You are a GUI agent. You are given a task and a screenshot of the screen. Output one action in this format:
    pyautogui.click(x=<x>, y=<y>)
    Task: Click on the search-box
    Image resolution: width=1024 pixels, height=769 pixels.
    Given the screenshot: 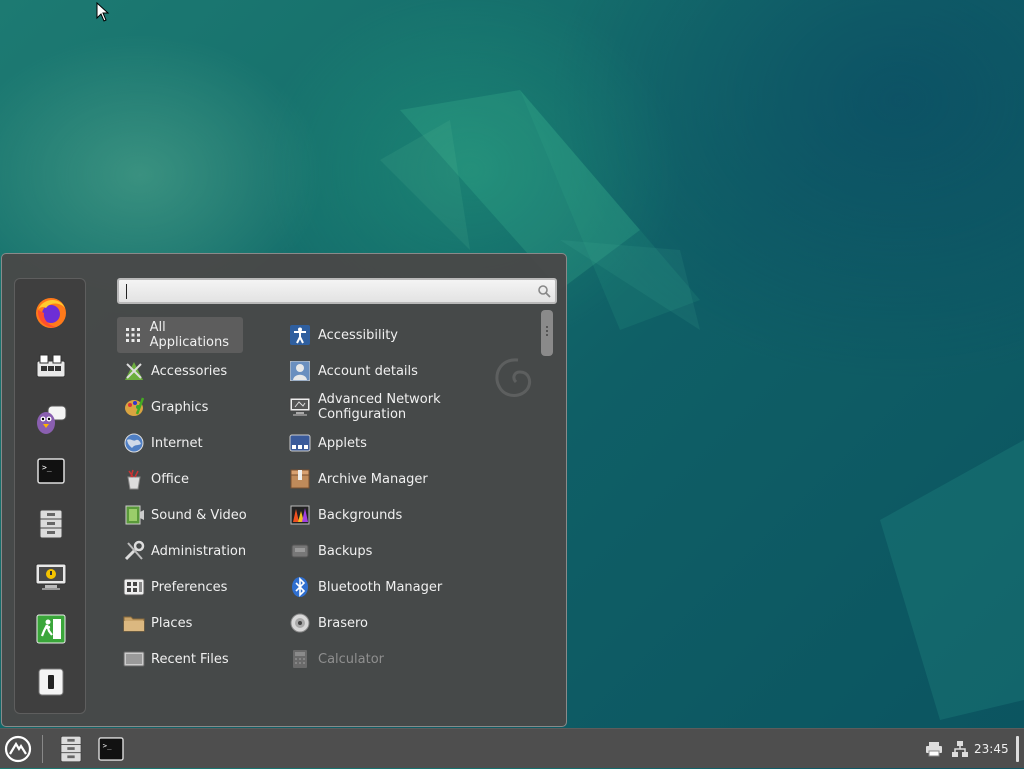 What is the action you would take?
    pyautogui.click(x=337, y=291)
    